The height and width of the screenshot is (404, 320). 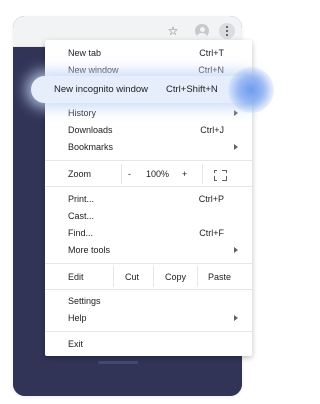 What do you see at coordinates (148, 233) in the screenshot?
I see `menu-item-find: Find... Ctrl+F` at bounding box center [148, 233].